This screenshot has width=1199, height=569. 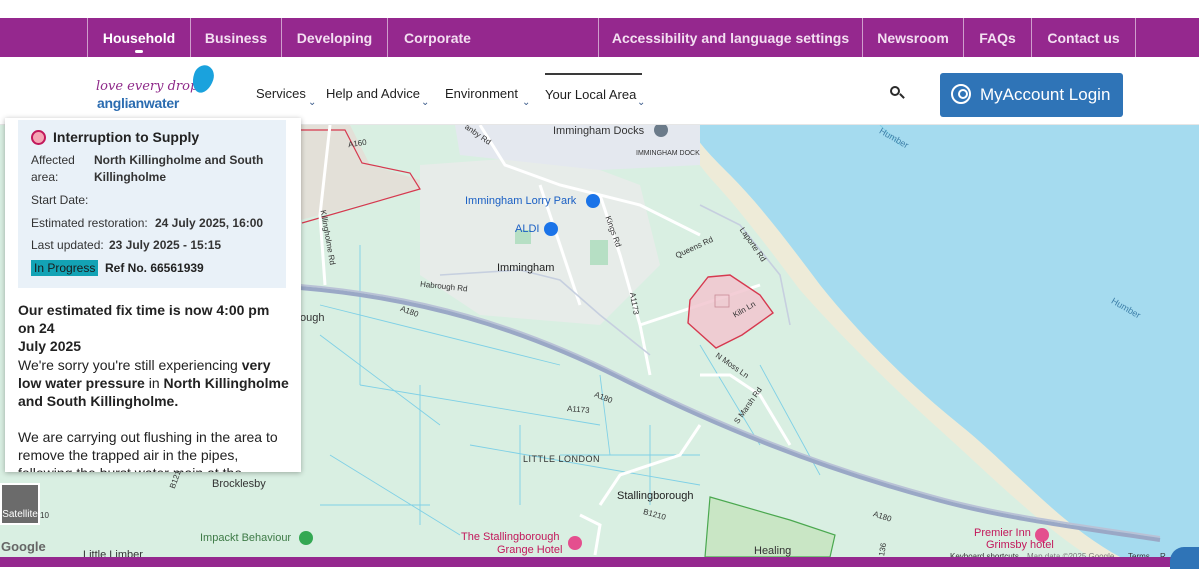 I want to click on myaccount-login-button: MyAccount Login, so click(x=1031, y=95).